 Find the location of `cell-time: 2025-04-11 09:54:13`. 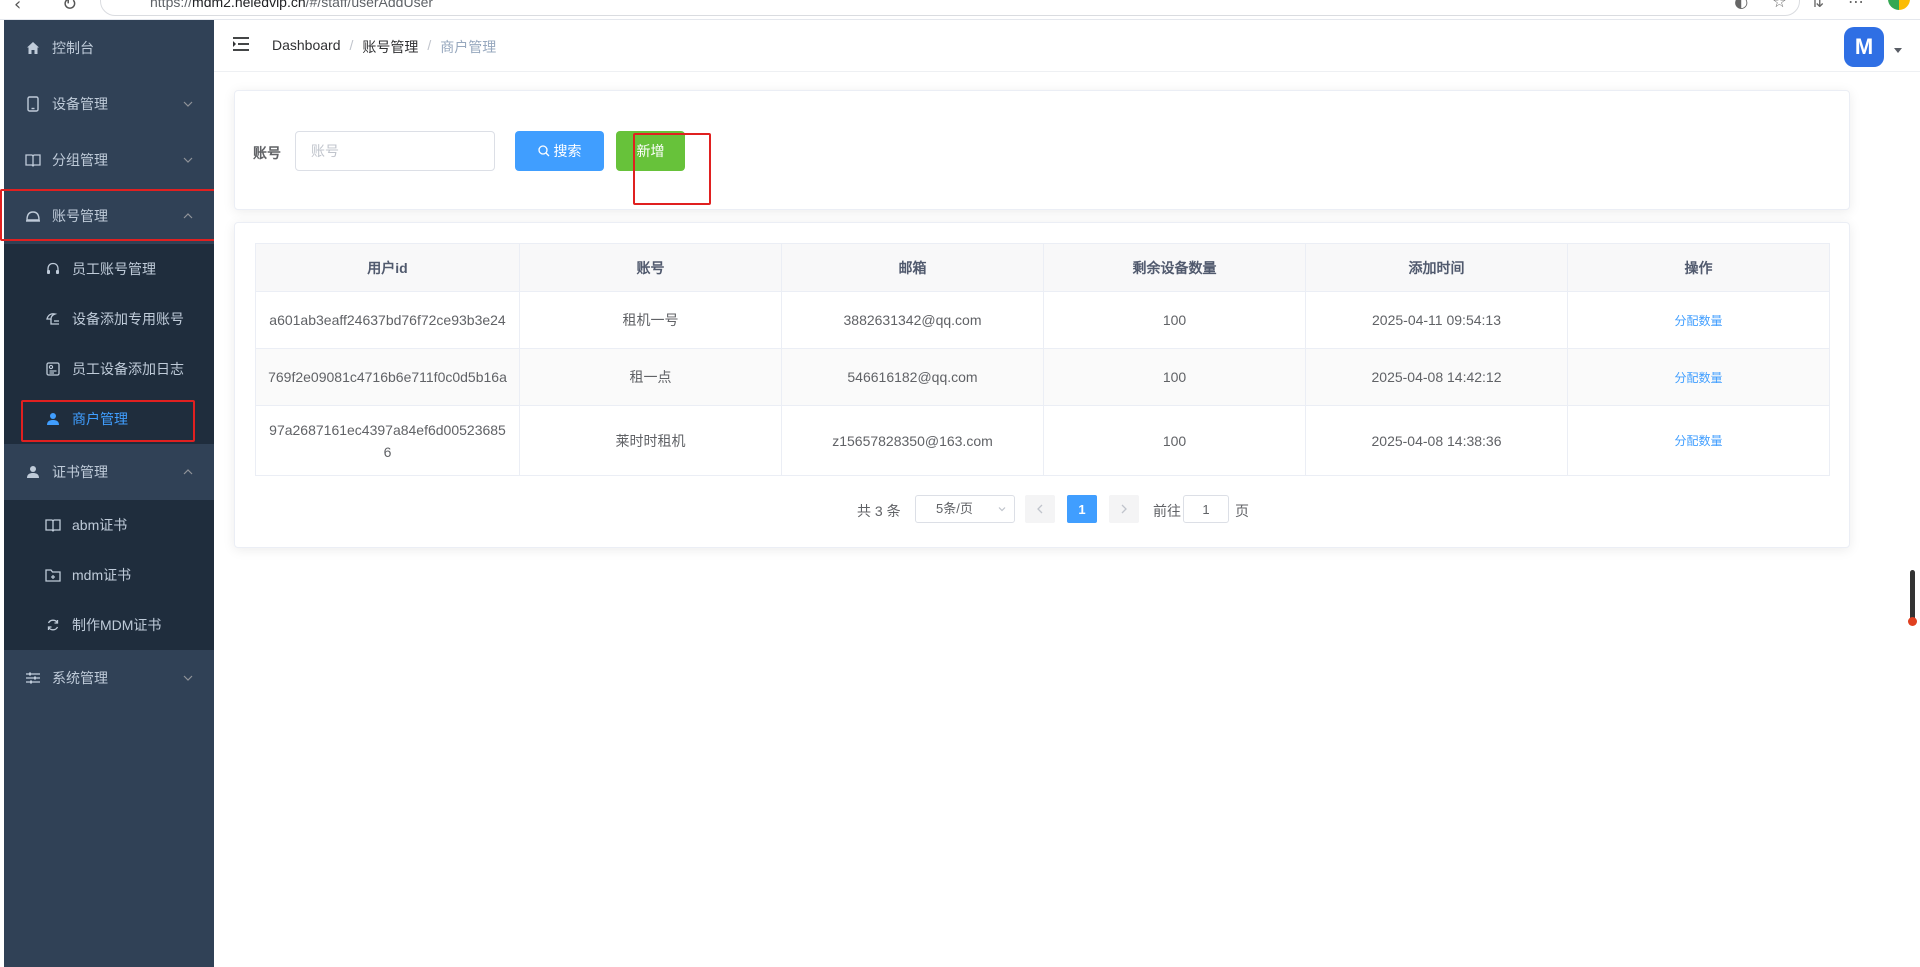

cell-time: 2025-04-11 09:54:13 is located at coordinates (1436, 320).